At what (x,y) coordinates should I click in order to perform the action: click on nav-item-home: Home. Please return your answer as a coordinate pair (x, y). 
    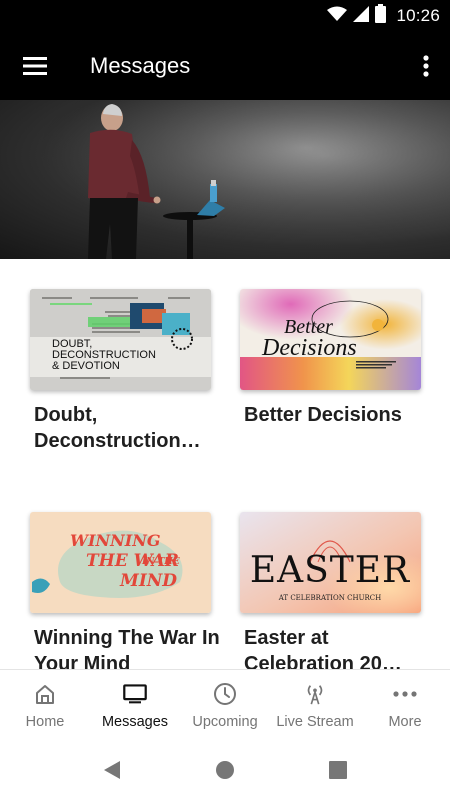
    Looking at the image, I should click on (45, 705).